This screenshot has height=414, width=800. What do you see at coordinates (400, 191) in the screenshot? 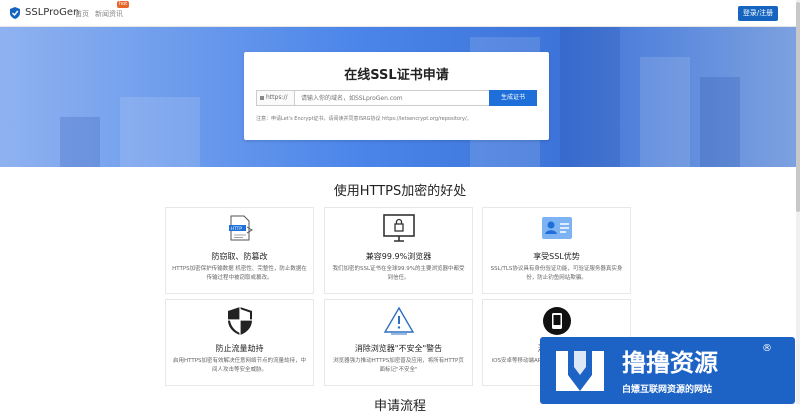
I see `benefits-title: 使用HTTPS加密的好处` at bounding box center [400, 191].